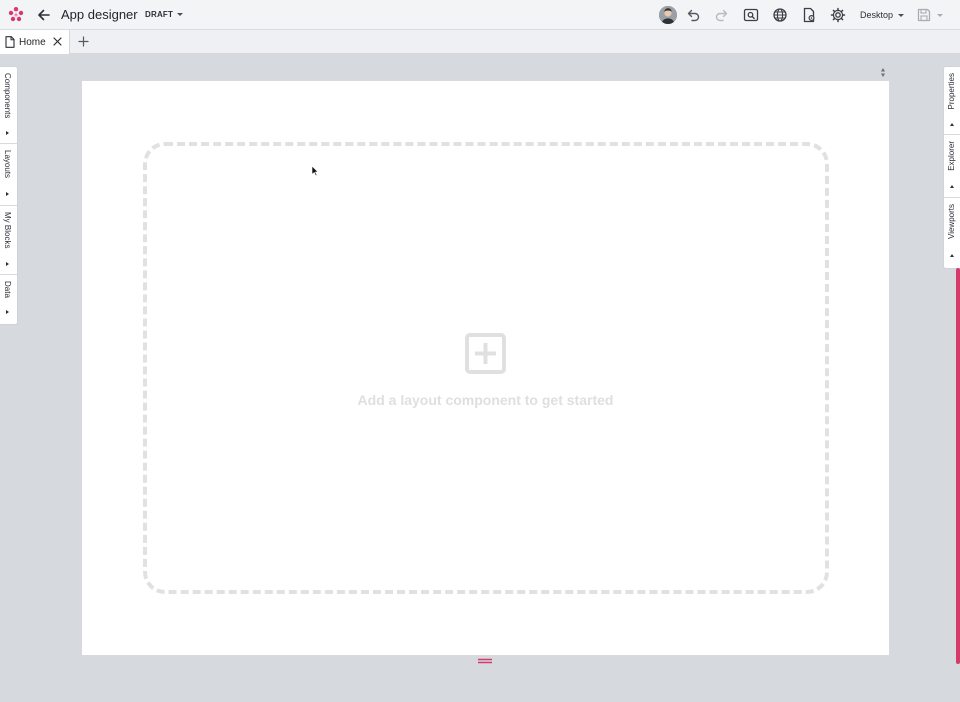  What do you see at coordinates (99, 14) in the screenshot?
I see `app-title: App designer` at bounding box center [99, 14].